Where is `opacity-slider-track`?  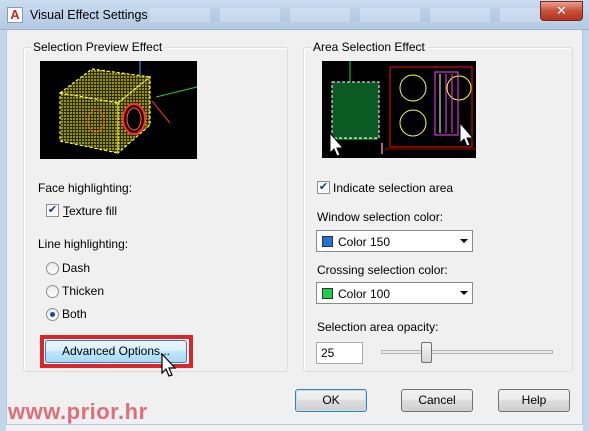 opacity-slider-track is located at coordinates (467, 352).